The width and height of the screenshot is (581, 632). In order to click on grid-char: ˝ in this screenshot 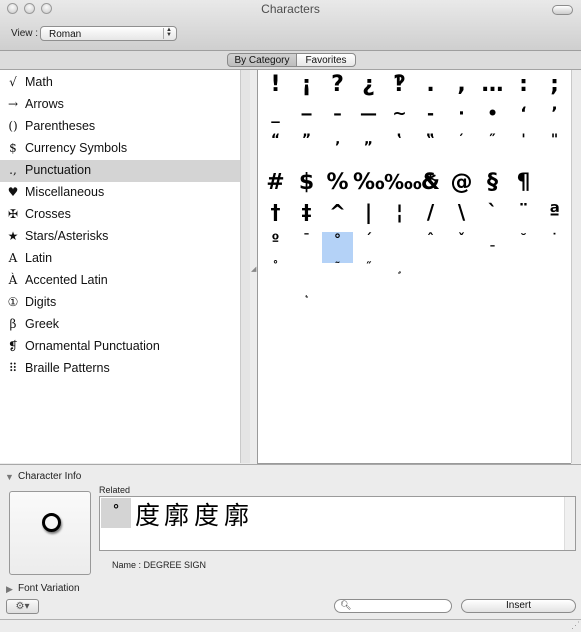, I will do `click(368, 267)`.